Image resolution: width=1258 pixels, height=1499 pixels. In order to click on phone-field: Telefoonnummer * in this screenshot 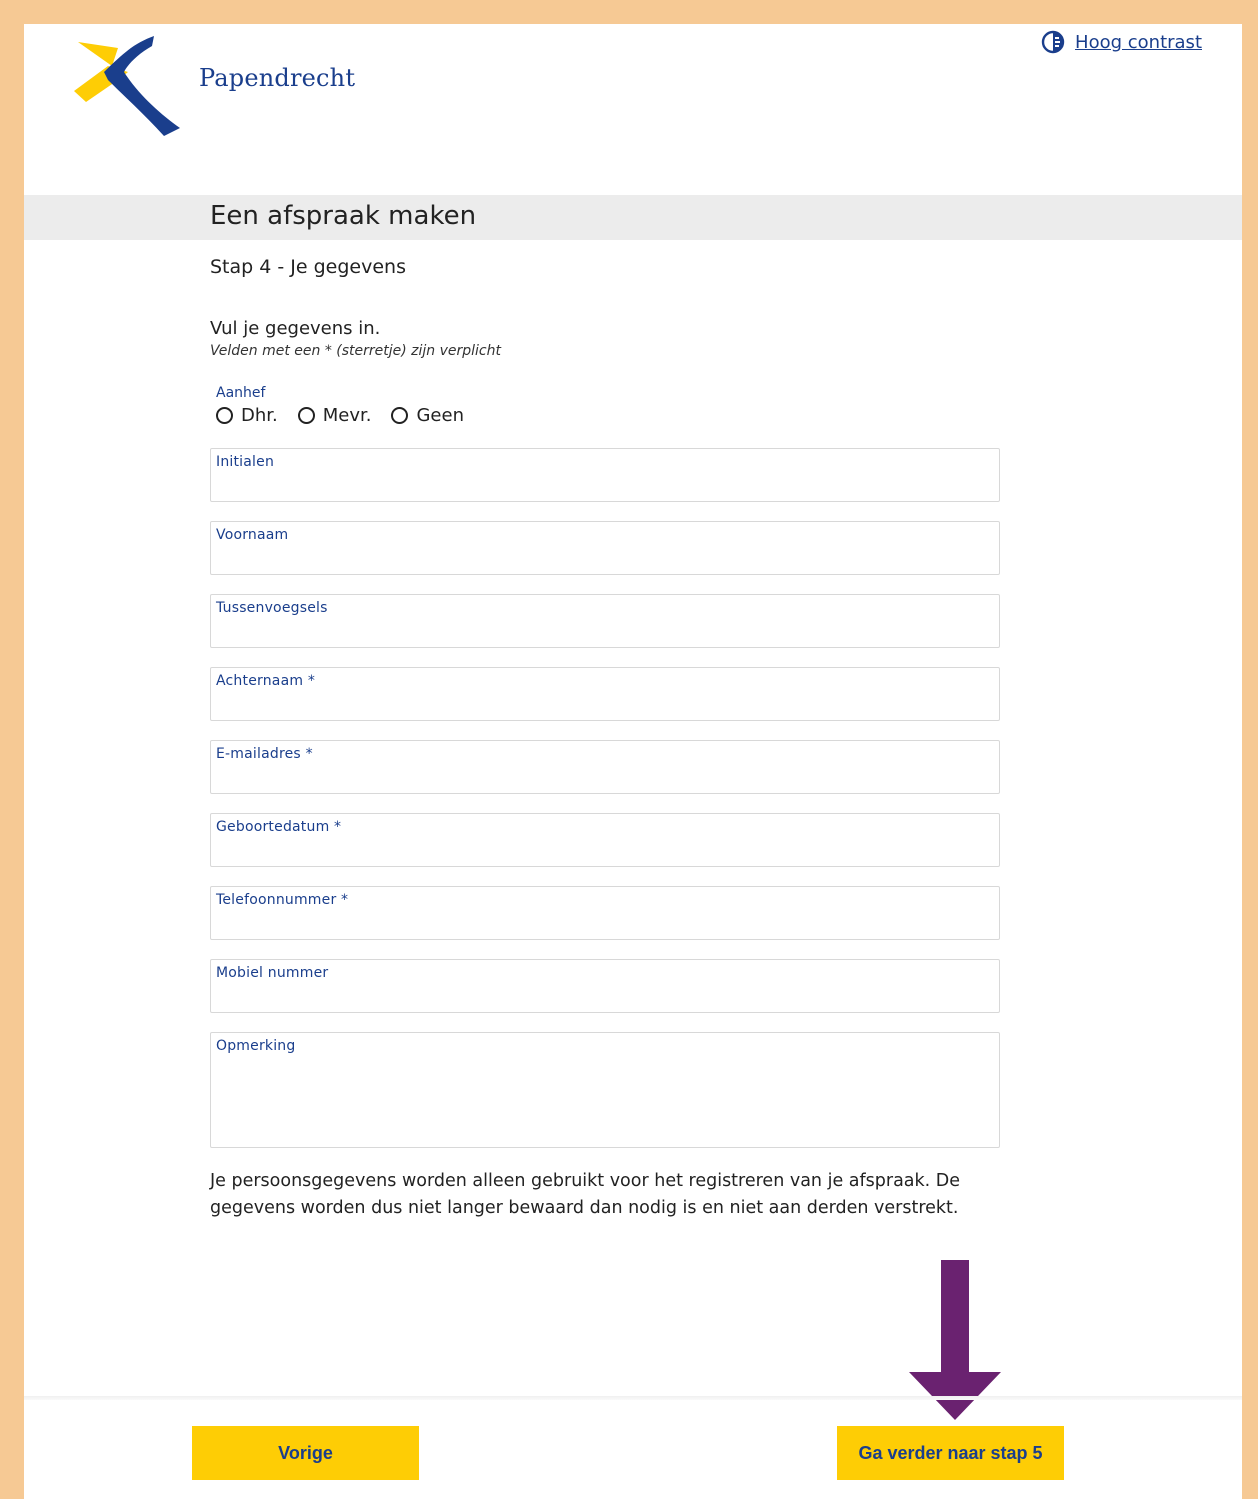, I will do `click(605, 913)`.